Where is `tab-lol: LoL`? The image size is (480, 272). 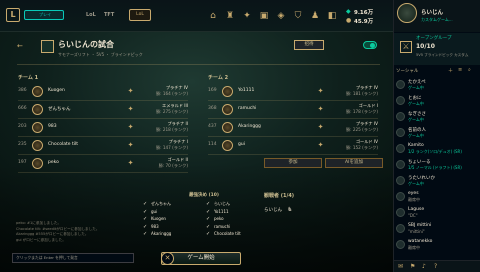 tab-lol: LoL is located at coordinates (91, 15).